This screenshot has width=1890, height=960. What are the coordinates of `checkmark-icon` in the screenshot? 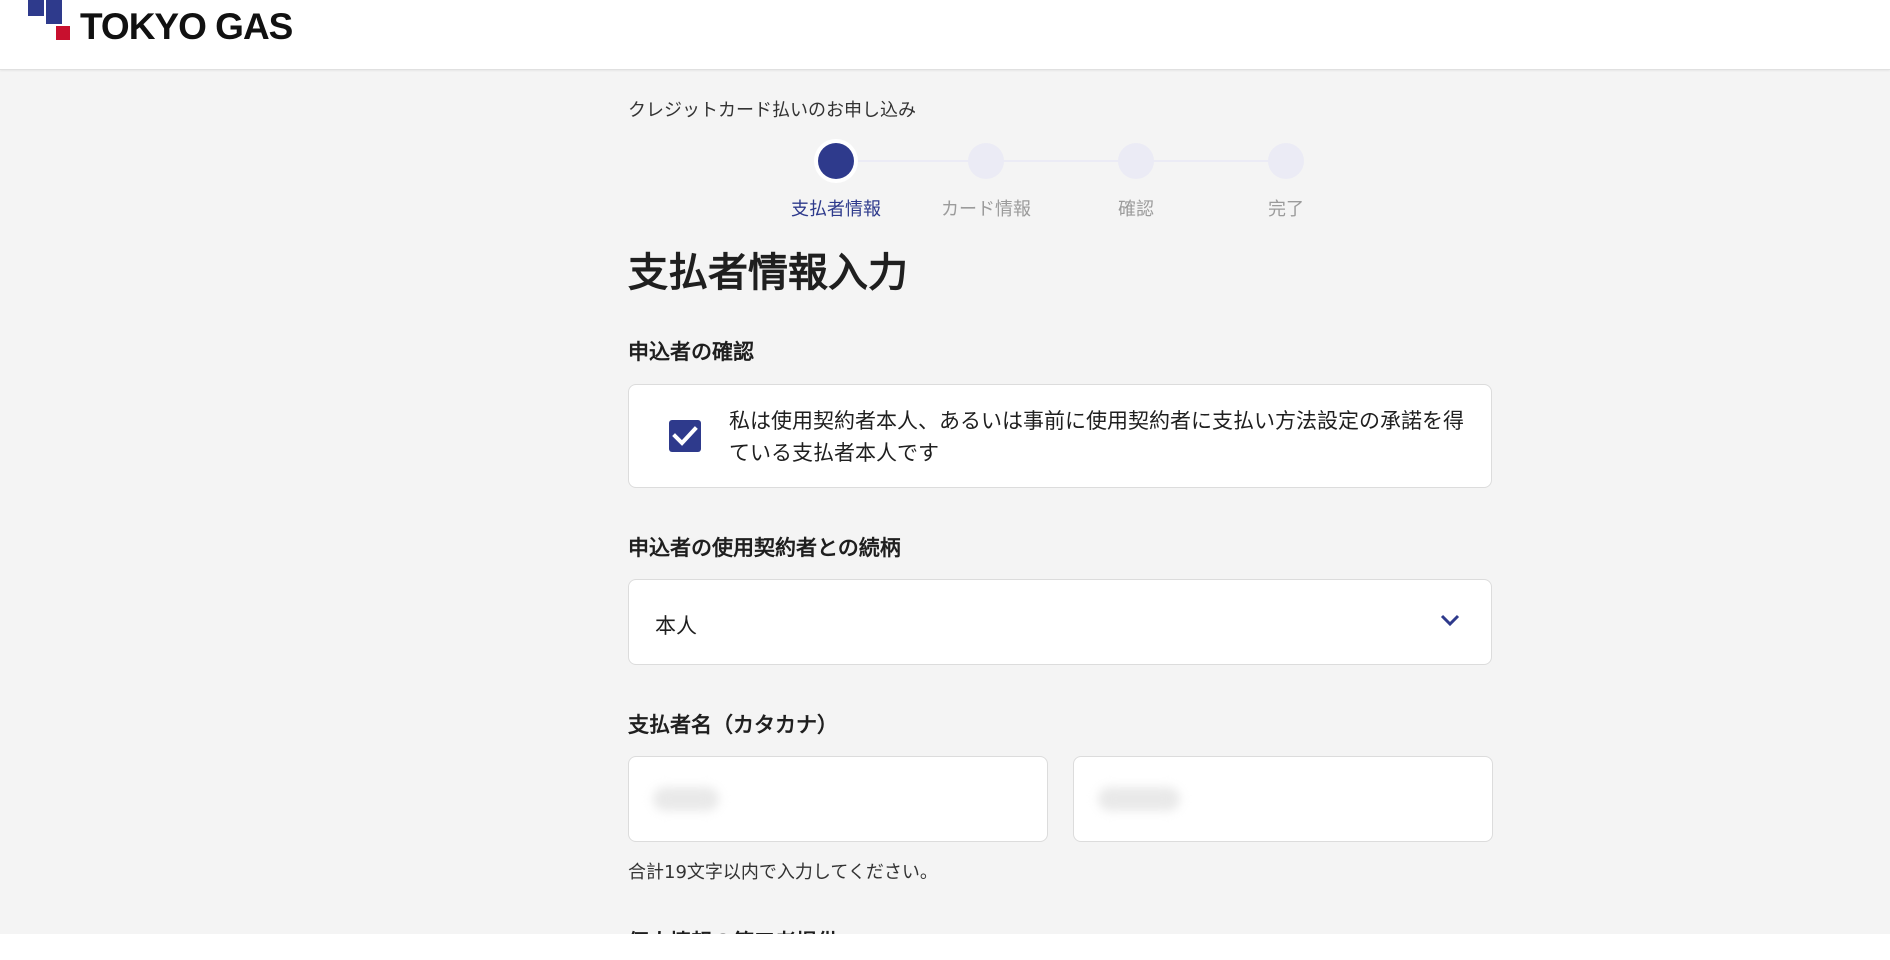 It's located at (685, 436).